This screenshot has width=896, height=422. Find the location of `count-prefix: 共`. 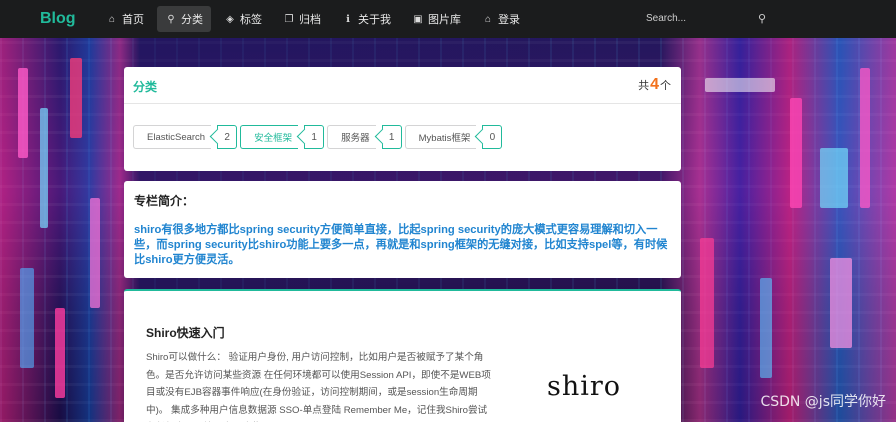

count-prefix: 共 is located at coordinates (644, 86).